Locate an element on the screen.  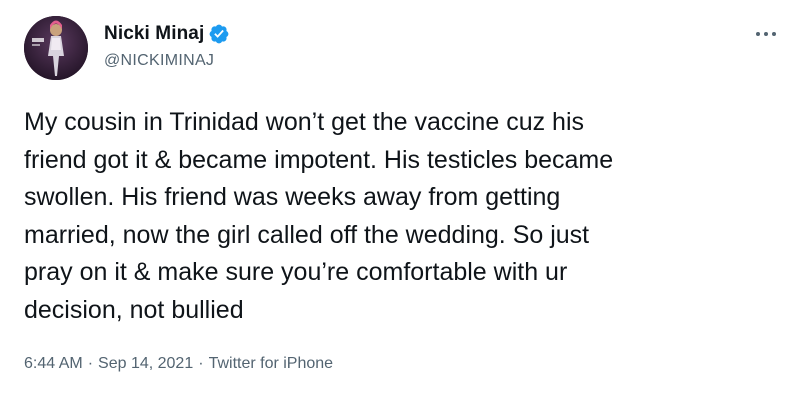
author-name-row: Nicki Minaj is located at coordinates (167, 34).